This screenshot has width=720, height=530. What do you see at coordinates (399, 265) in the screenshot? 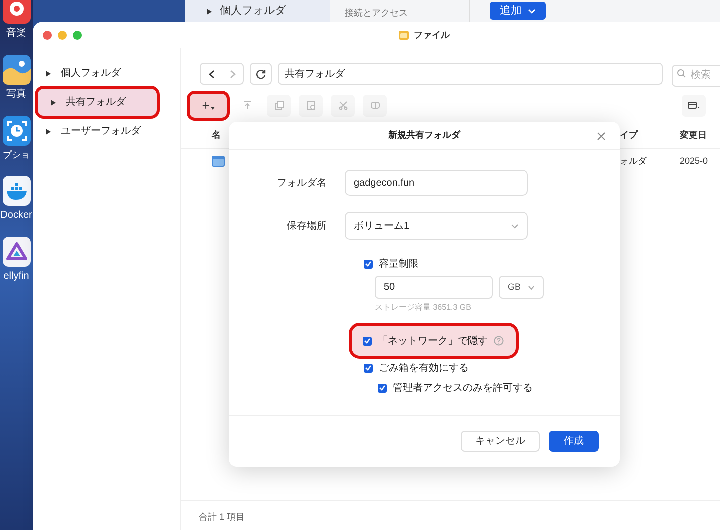
I see `option-label: 容量制限` at bounding box center [399, 265].